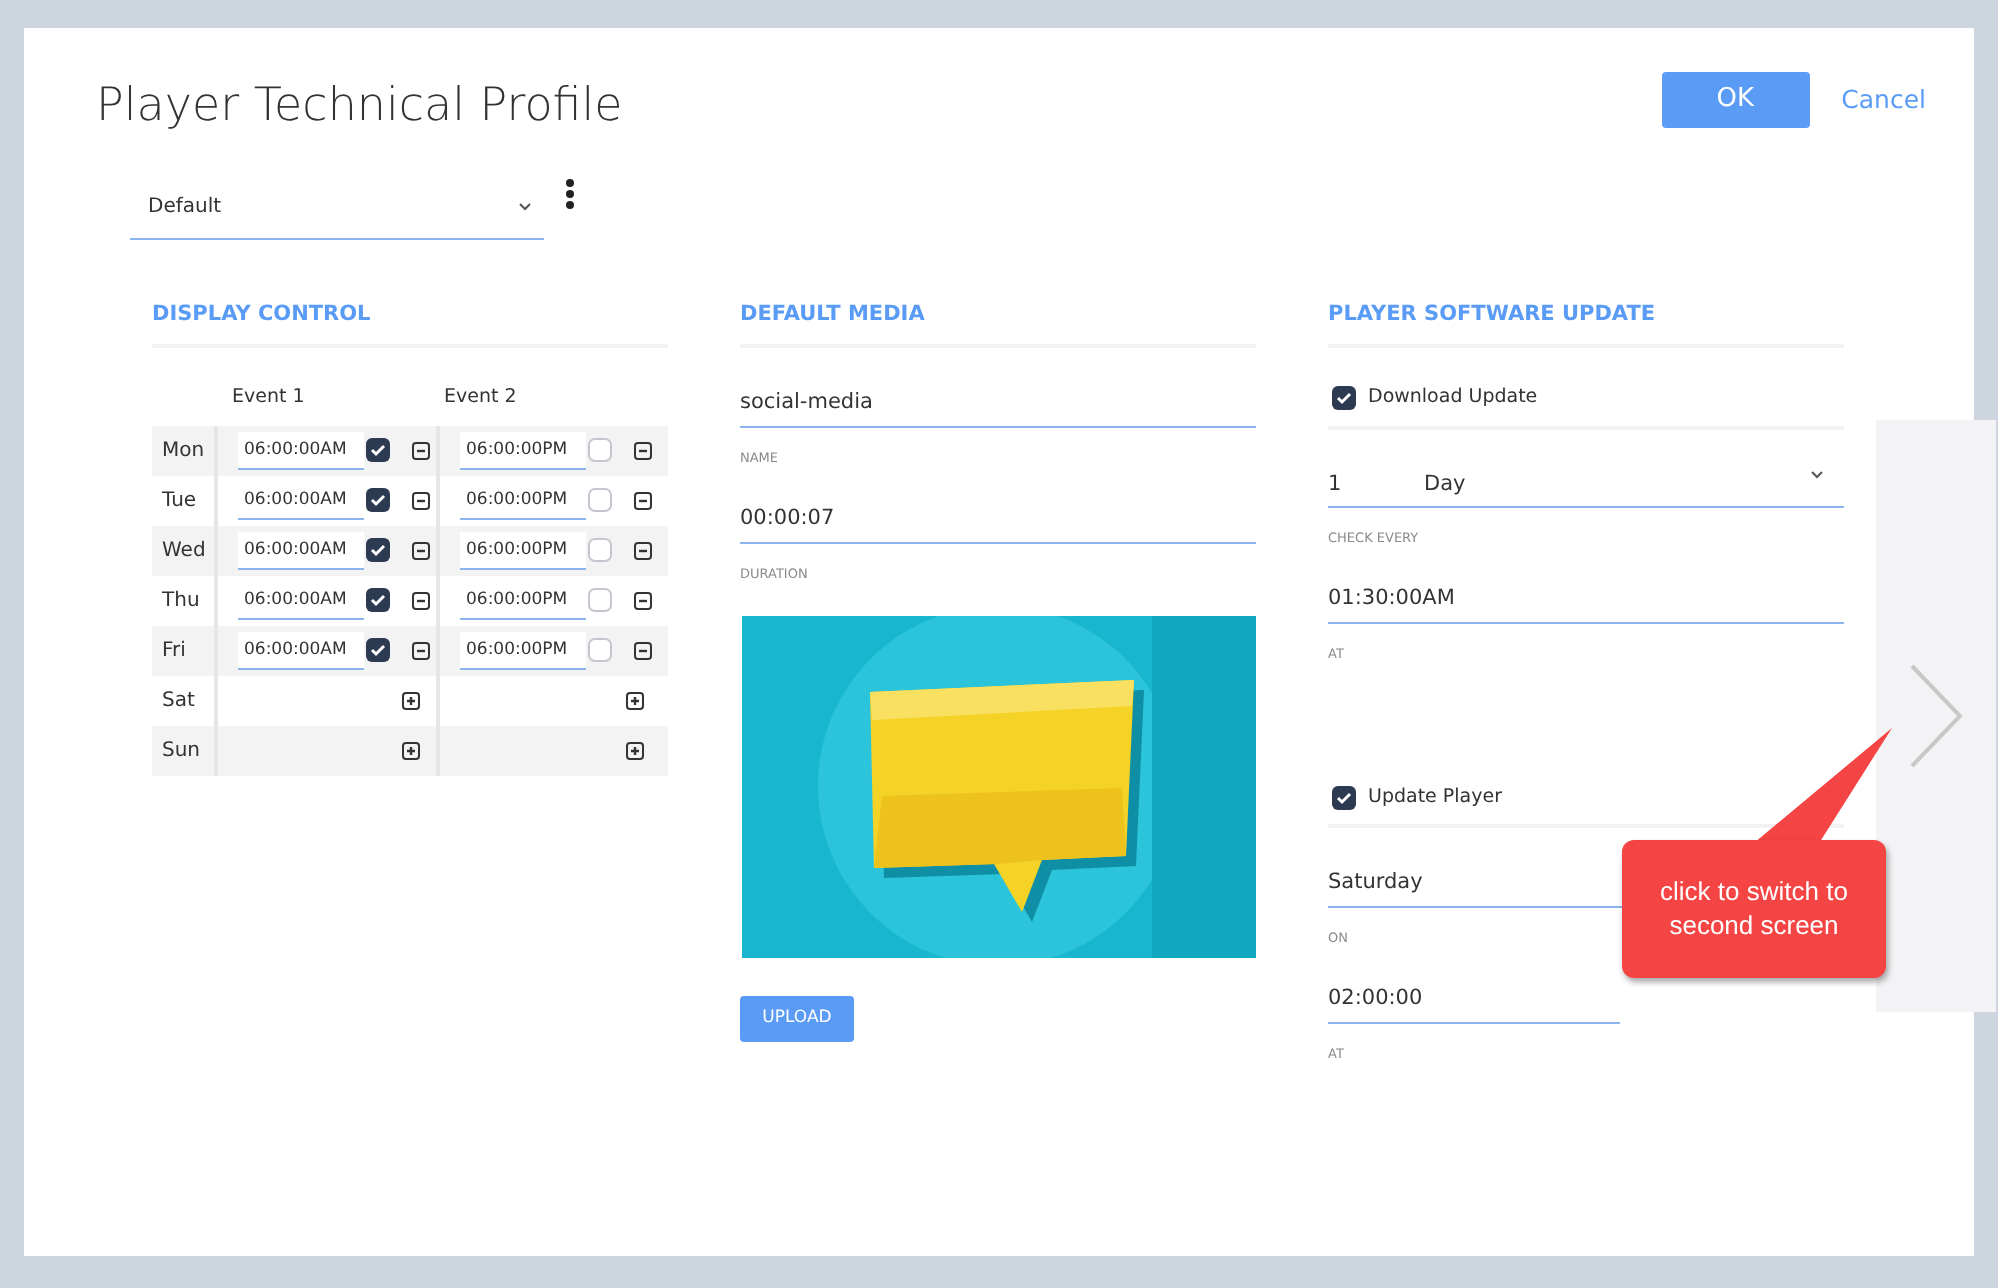  Describe the element at coordinates (998, 324) in the screenshot. I see `section-heading: DEFAULT MEDIA` at that location.